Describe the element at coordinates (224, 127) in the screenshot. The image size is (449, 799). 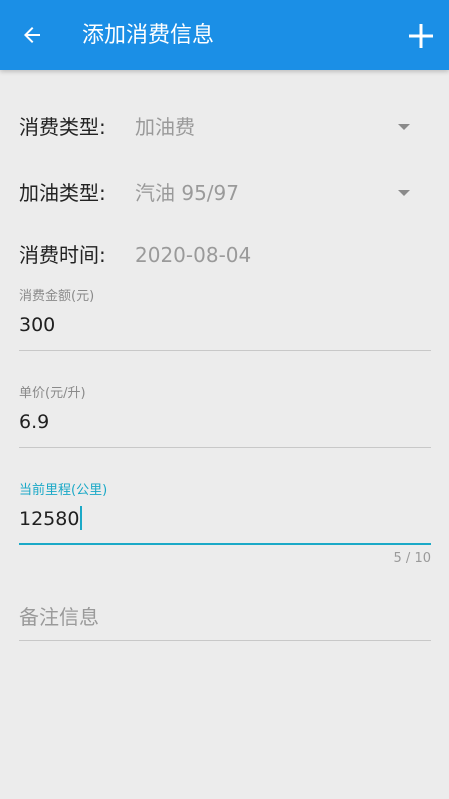
I see `consume-type-row: 消费类型: 加油费` at that location.